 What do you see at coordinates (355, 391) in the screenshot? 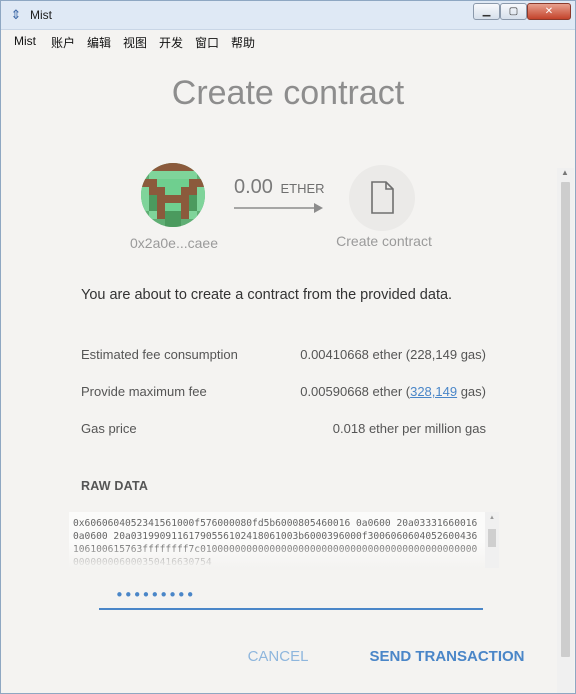
I see `max-fee-prefix: 0.00590668 ether (` at bounding box center [355, 391].